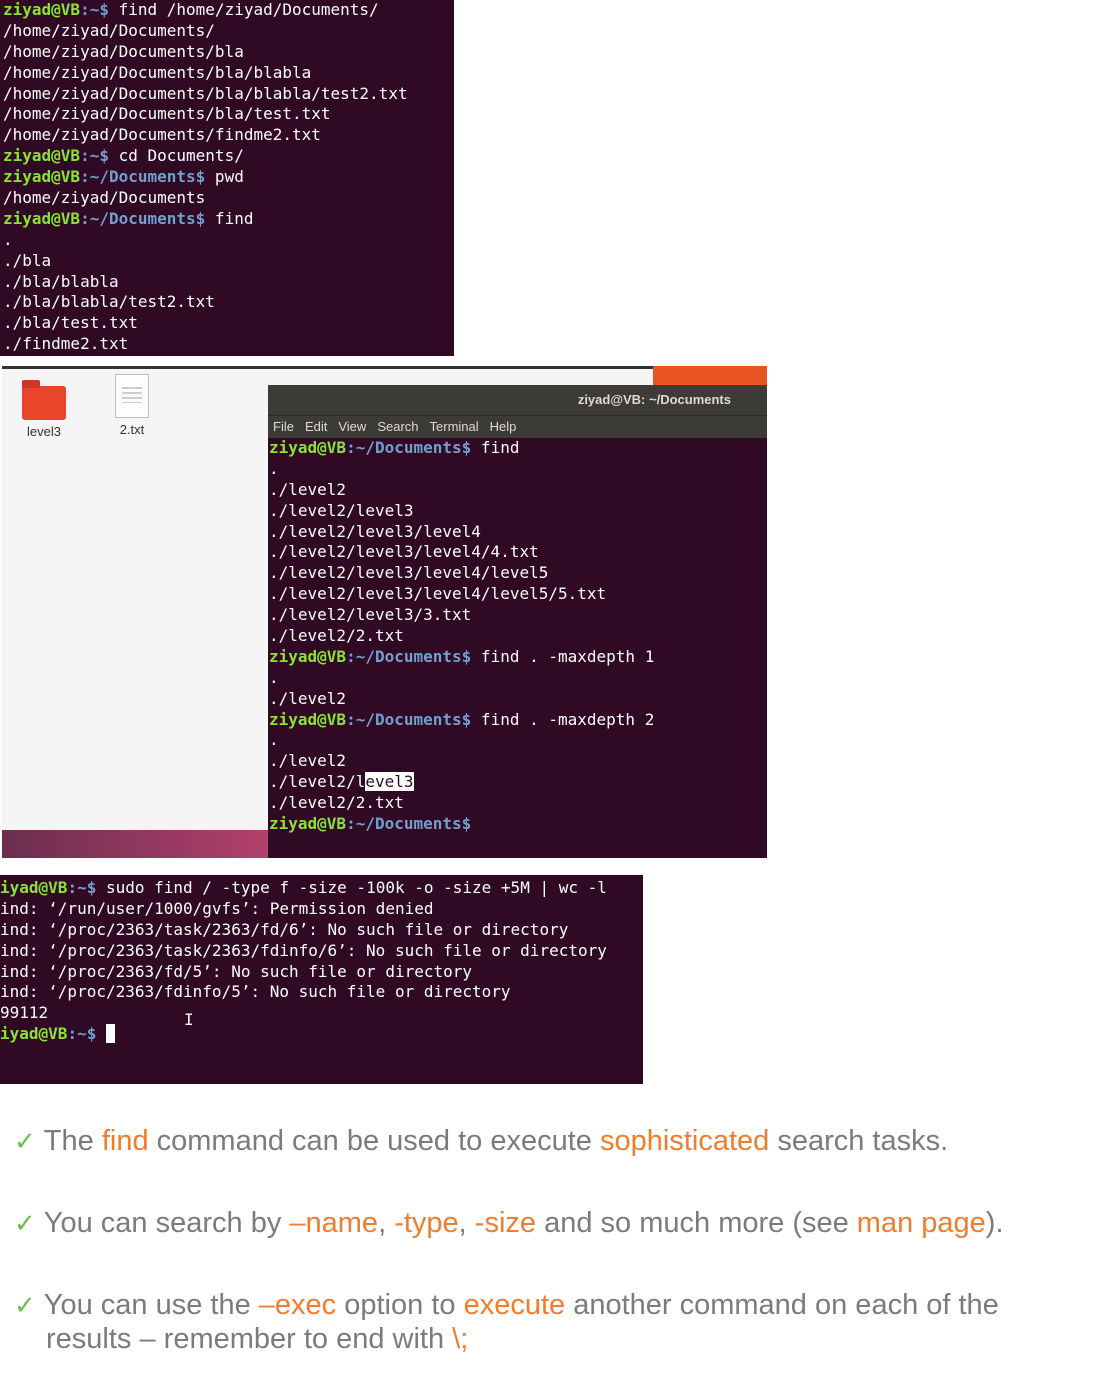  Describe the element at coordinates (283, 426) in the screenshot. I see `menu-file: File` at that location.